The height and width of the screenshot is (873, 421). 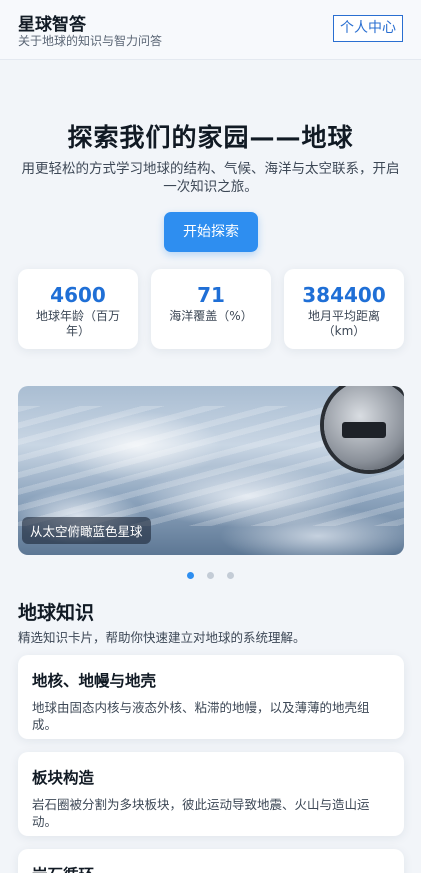 I want to click on stat-label: 地球年龄（百万年）, so click(x=77, y=323).